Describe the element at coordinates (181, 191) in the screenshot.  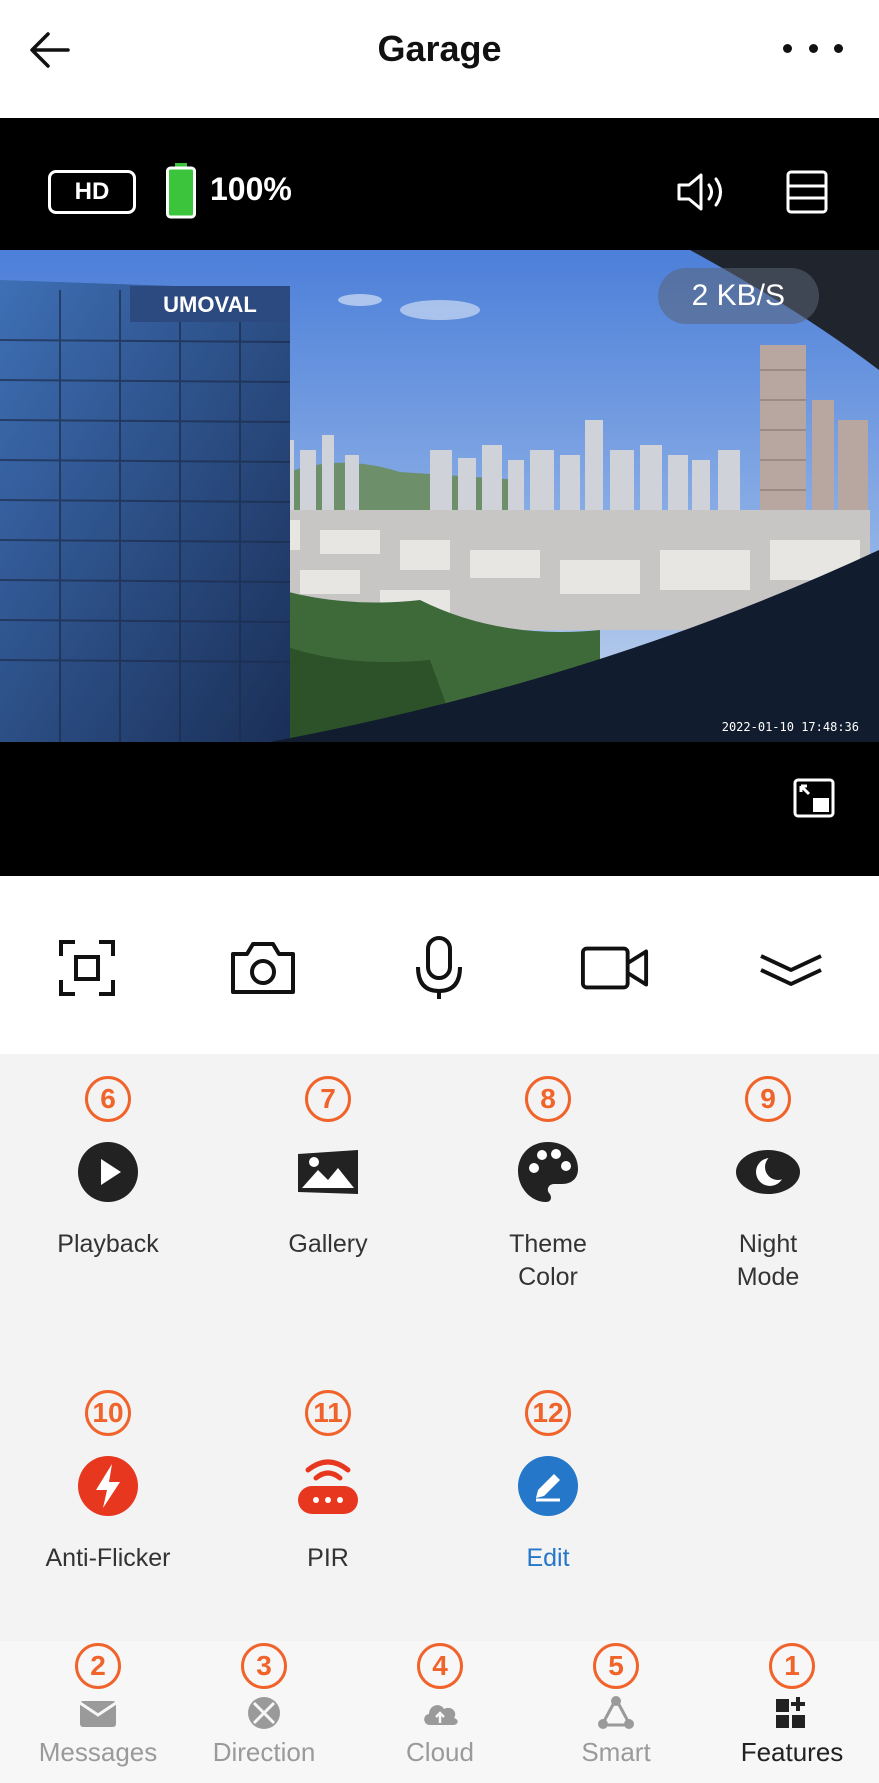
I see `battery-icon` at that location.